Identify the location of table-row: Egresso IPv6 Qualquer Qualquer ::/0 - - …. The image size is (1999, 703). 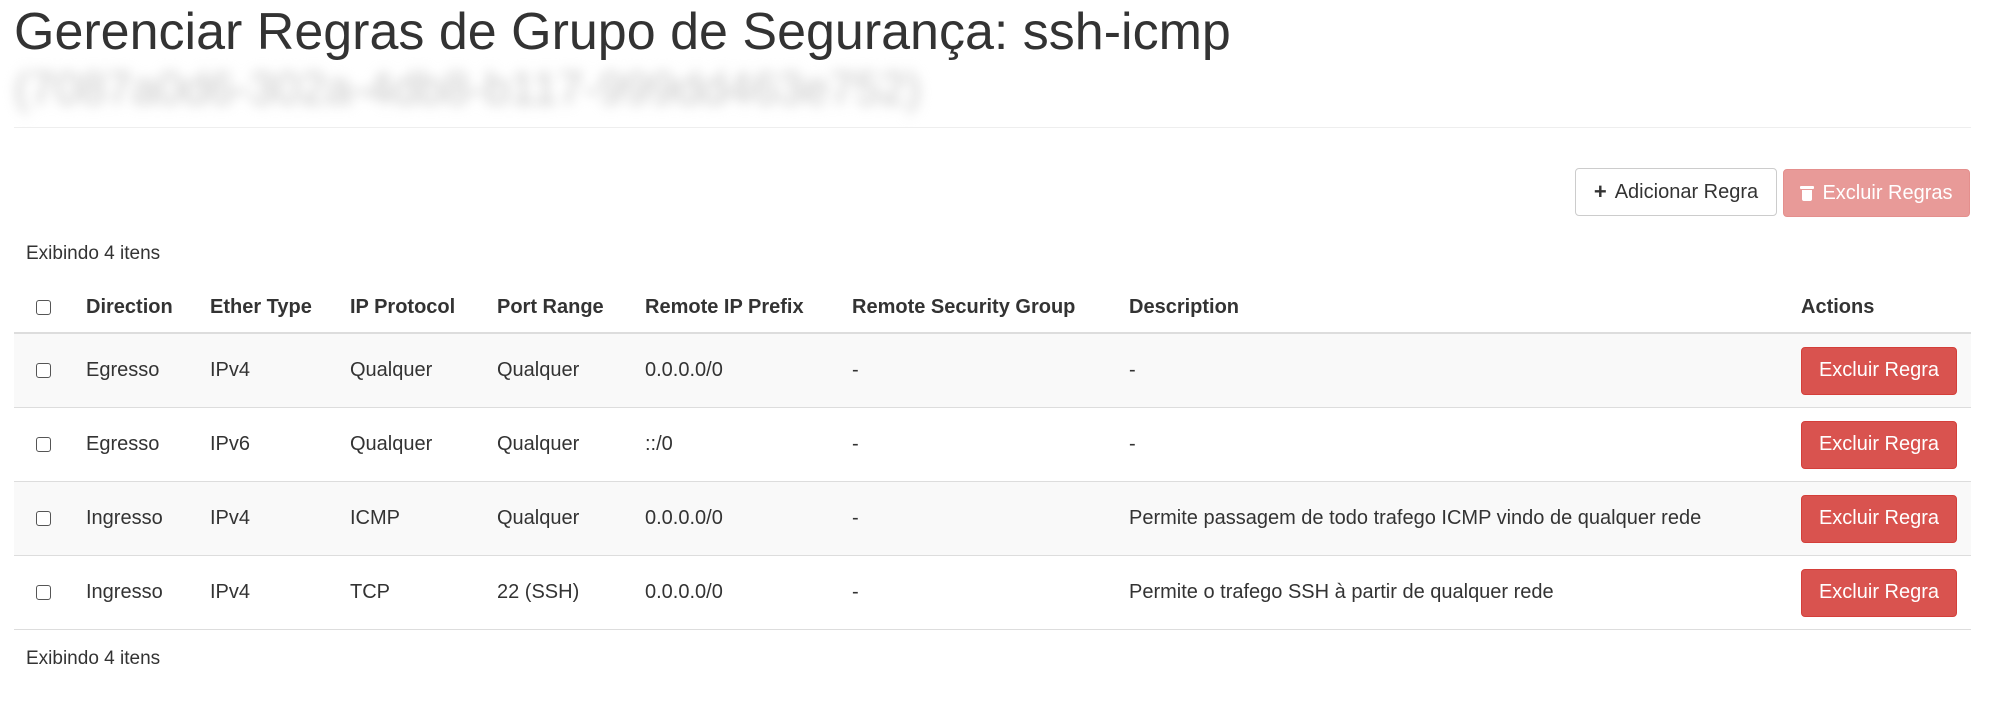
(992, 444).